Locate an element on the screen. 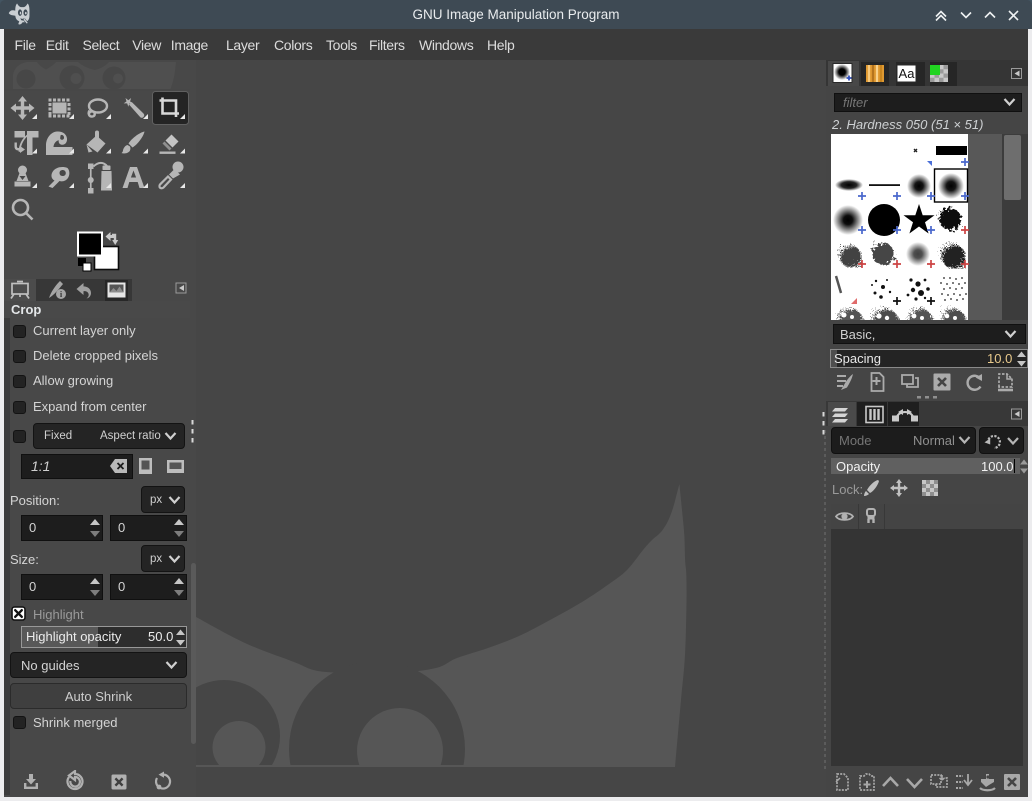  svg-text: Aa is located at coordinates (907, 73).